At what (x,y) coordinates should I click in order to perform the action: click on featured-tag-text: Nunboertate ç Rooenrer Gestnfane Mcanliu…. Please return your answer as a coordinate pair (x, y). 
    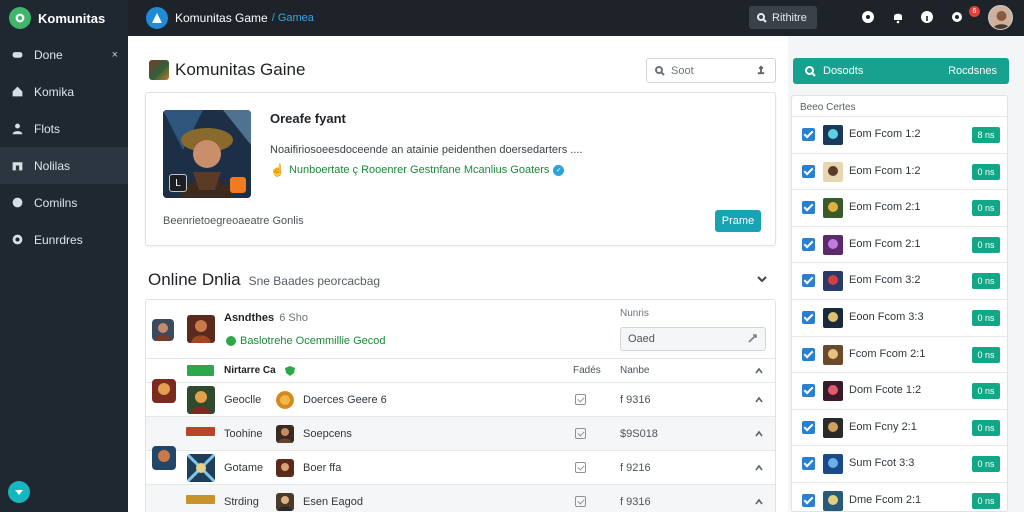
    Looking at the image, I should click on (419, 170).